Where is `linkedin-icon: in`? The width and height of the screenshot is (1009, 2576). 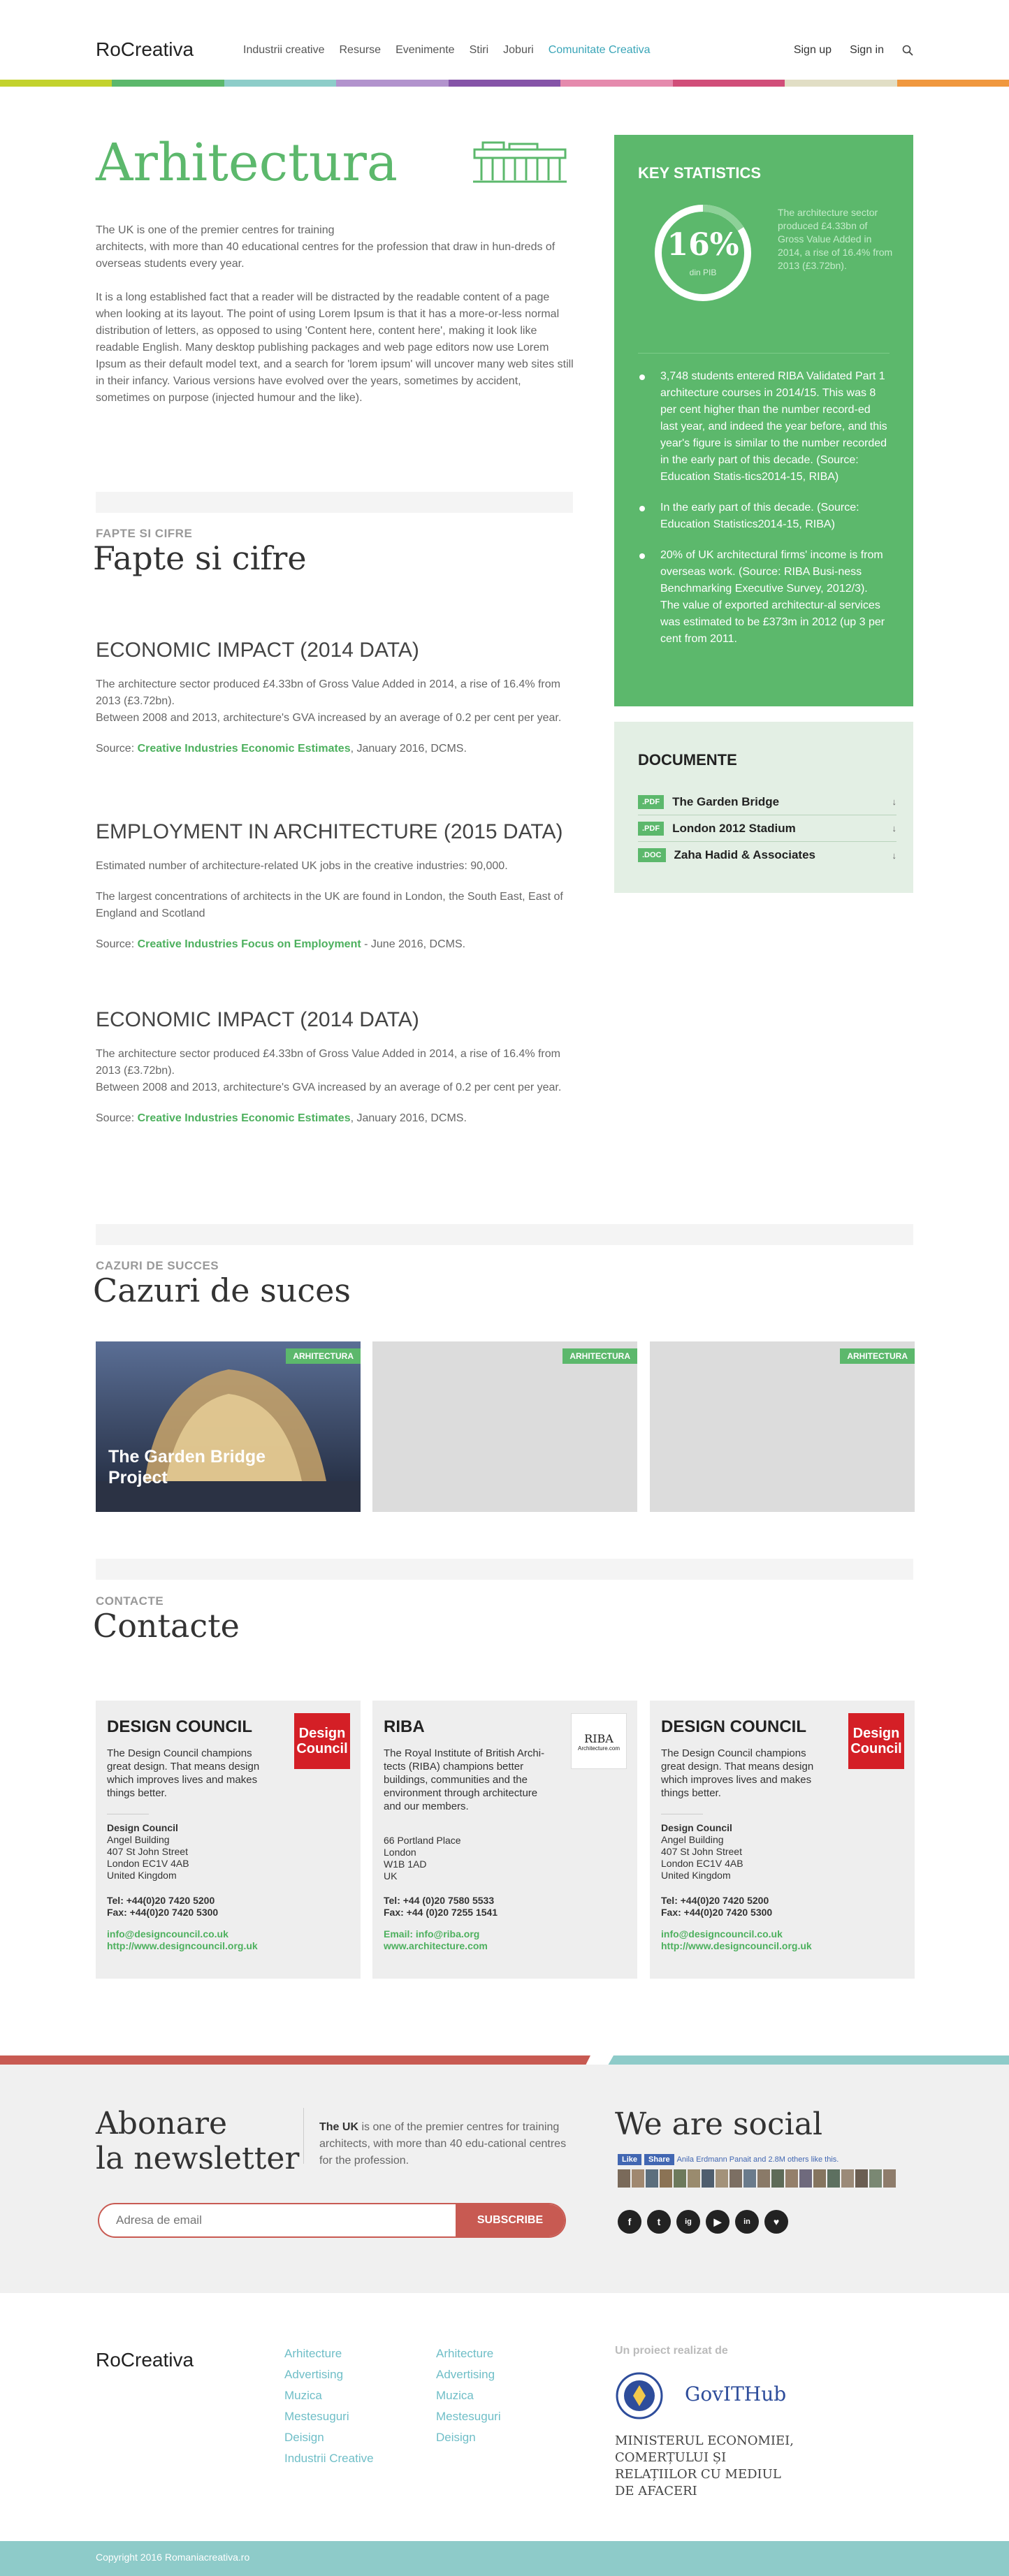
linkedin-icon: in is located at coordinates (747, 2222).